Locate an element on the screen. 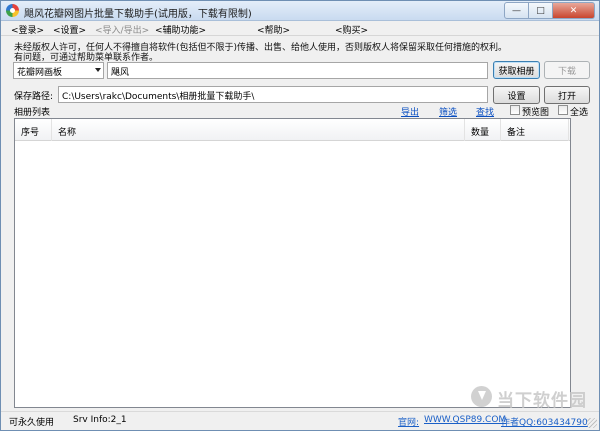  find-link: 查找 is located at coordinates (485, 111).